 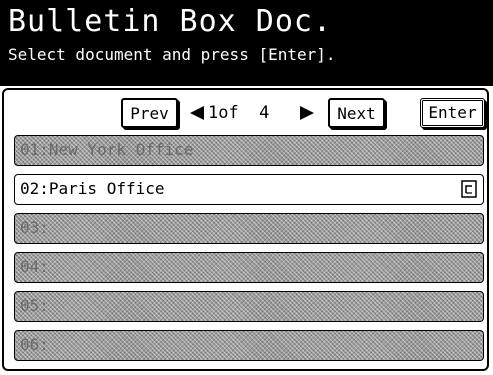 What do you see at coordinates (92, 188) in the screenshot?
I see `document-item-label: 02:Paris Office` at bounding box center [92, 188].